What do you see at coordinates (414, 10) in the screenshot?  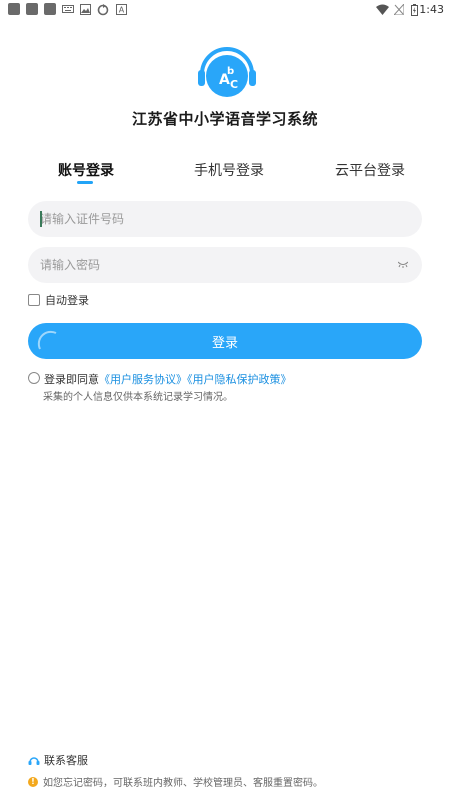 I see `battery-charging-icon` at bounding box center [414, 10].